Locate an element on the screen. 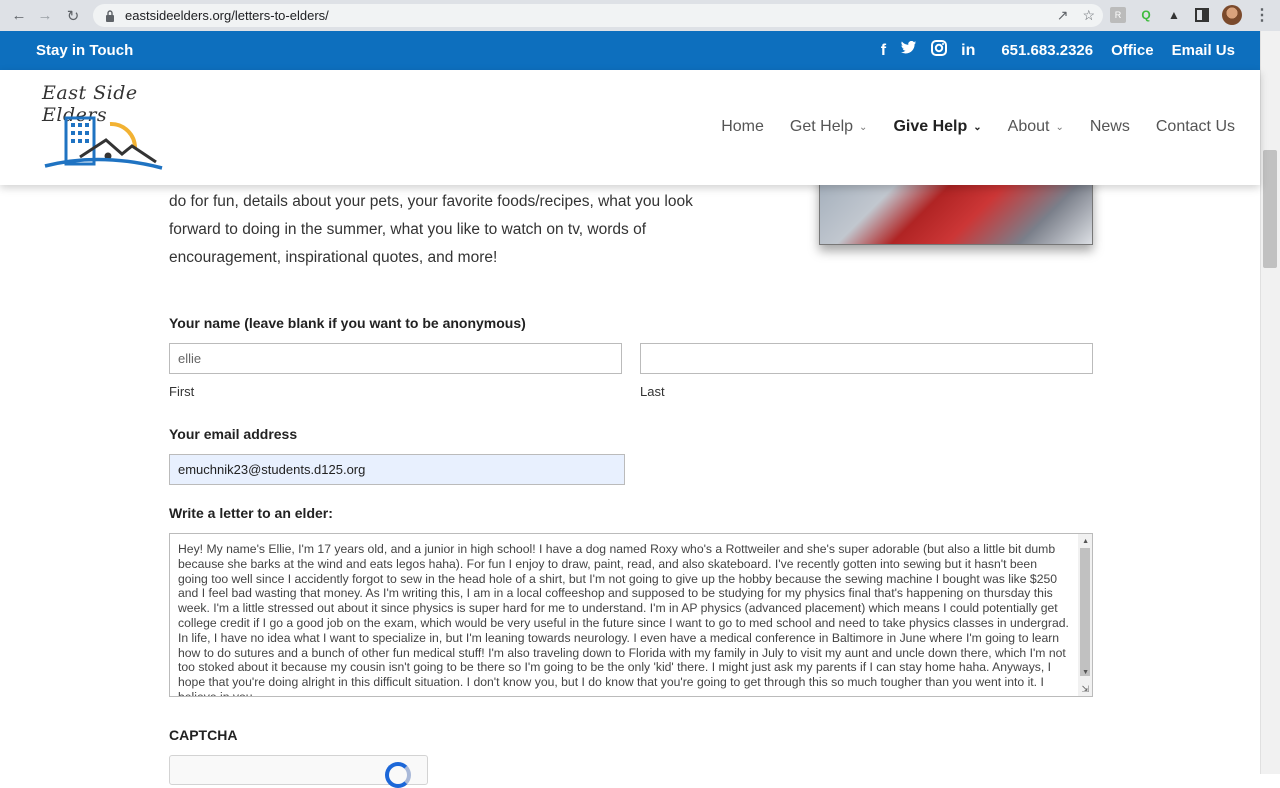 The image size is (1280, 788). back-icon: ← is located at coordinates (19, 16).